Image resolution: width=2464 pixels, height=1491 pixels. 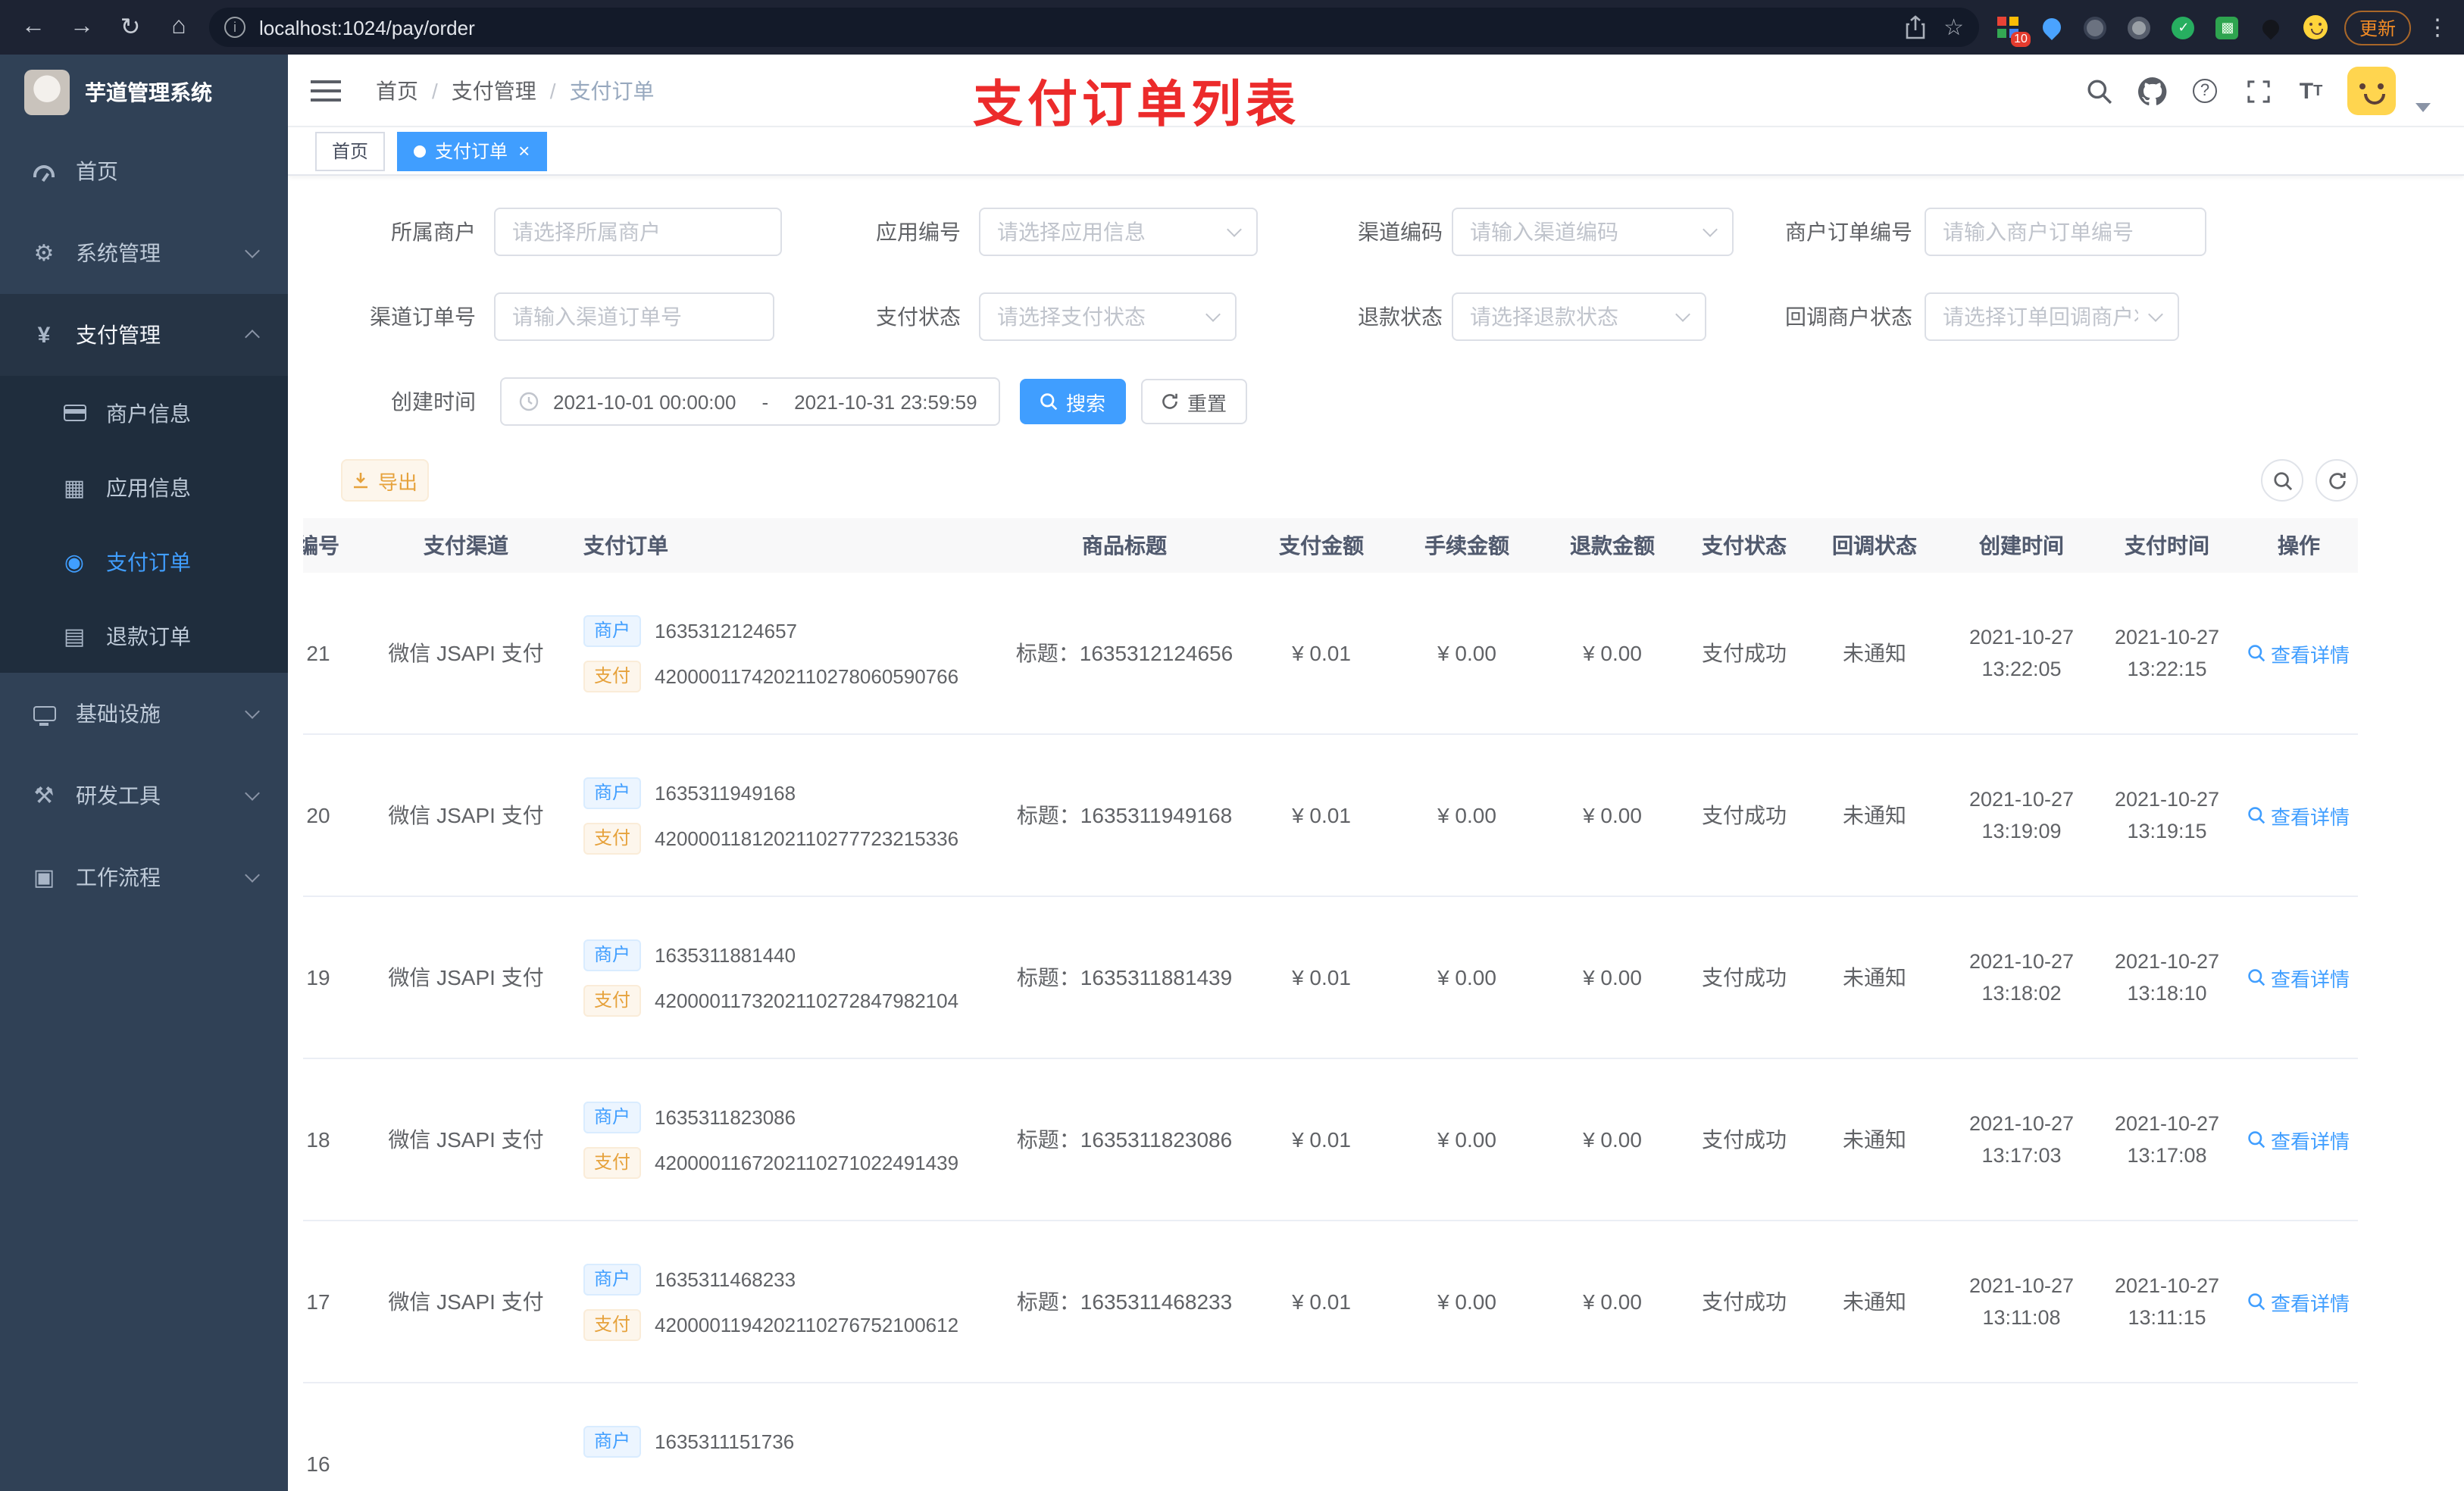 What do you see at coordinates (524, 151) in the screenshot?
I see `tab-close-icon: ×` at bounding box center [524, 151].